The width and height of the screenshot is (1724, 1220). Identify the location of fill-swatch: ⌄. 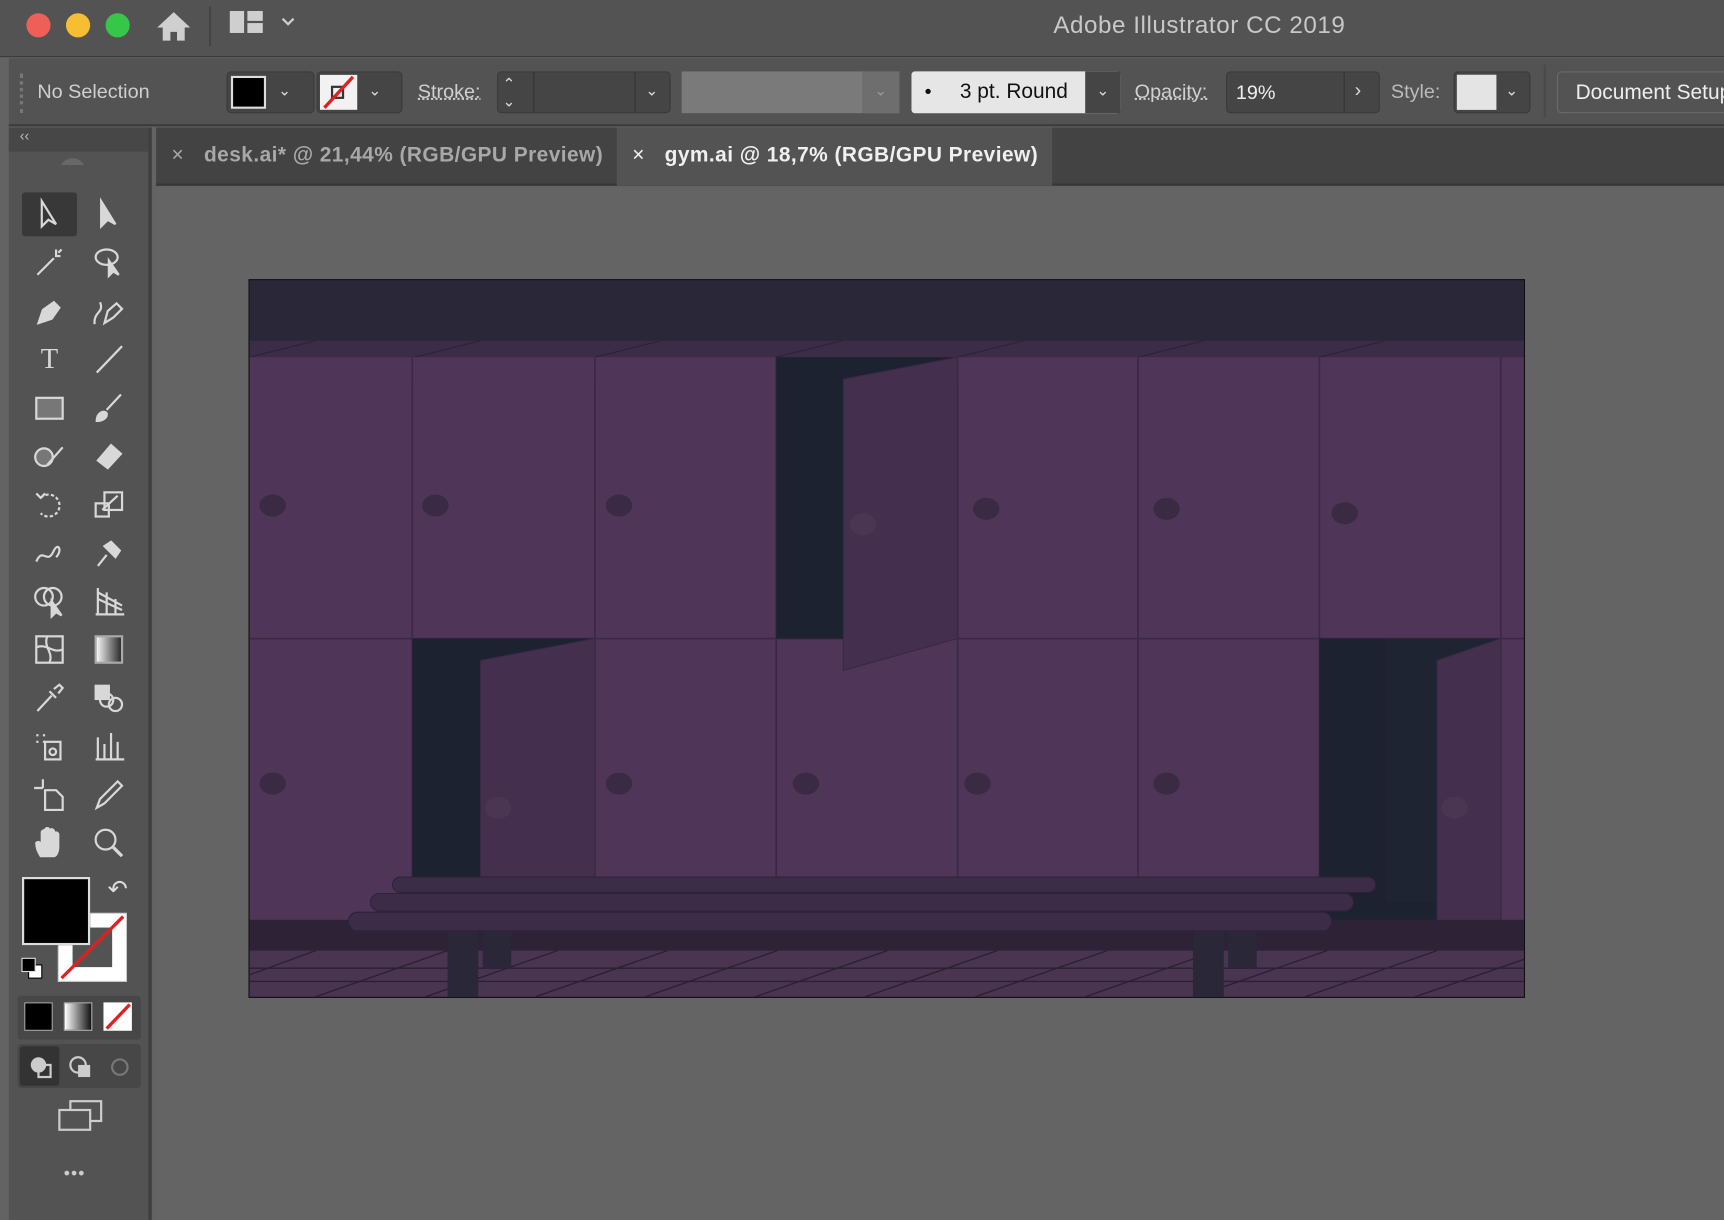
(270, 92).